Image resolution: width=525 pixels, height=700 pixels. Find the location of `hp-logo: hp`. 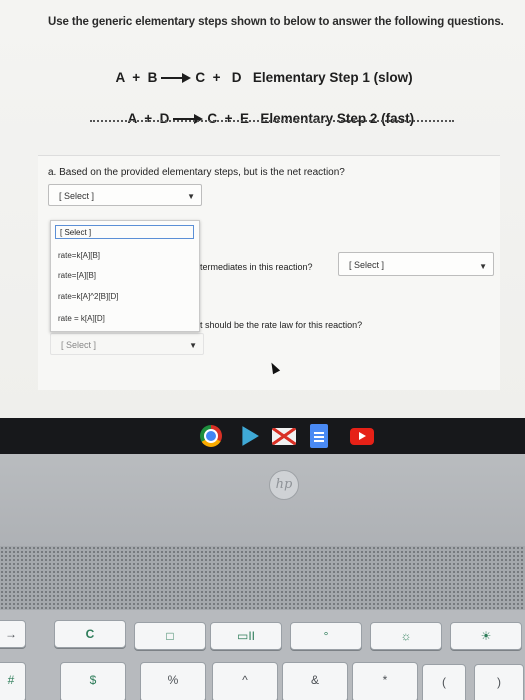

hp-logo: hp is located at coordinates (284, 485).